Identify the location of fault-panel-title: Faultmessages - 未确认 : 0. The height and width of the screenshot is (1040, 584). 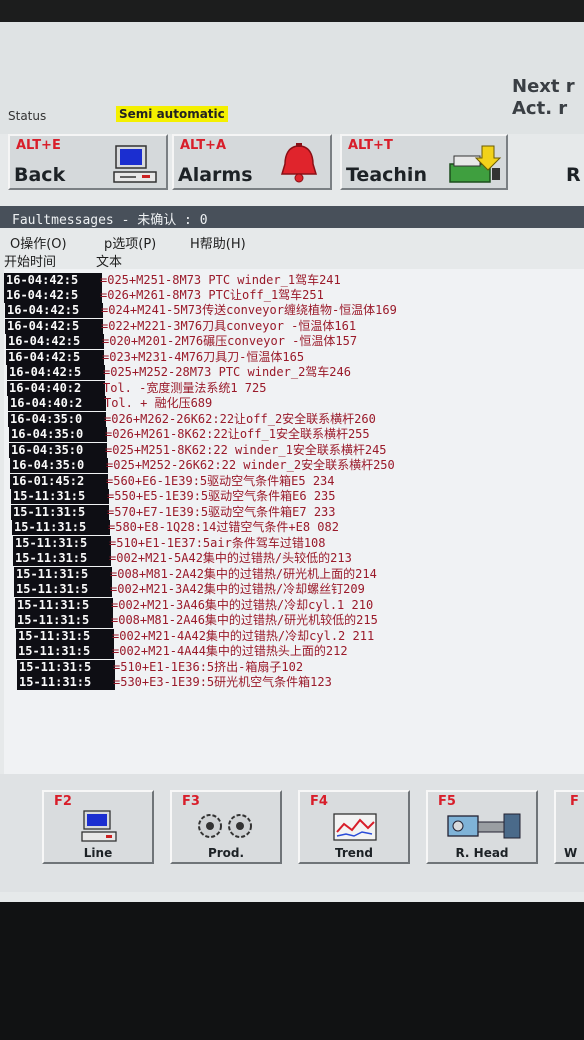
(110, 220).